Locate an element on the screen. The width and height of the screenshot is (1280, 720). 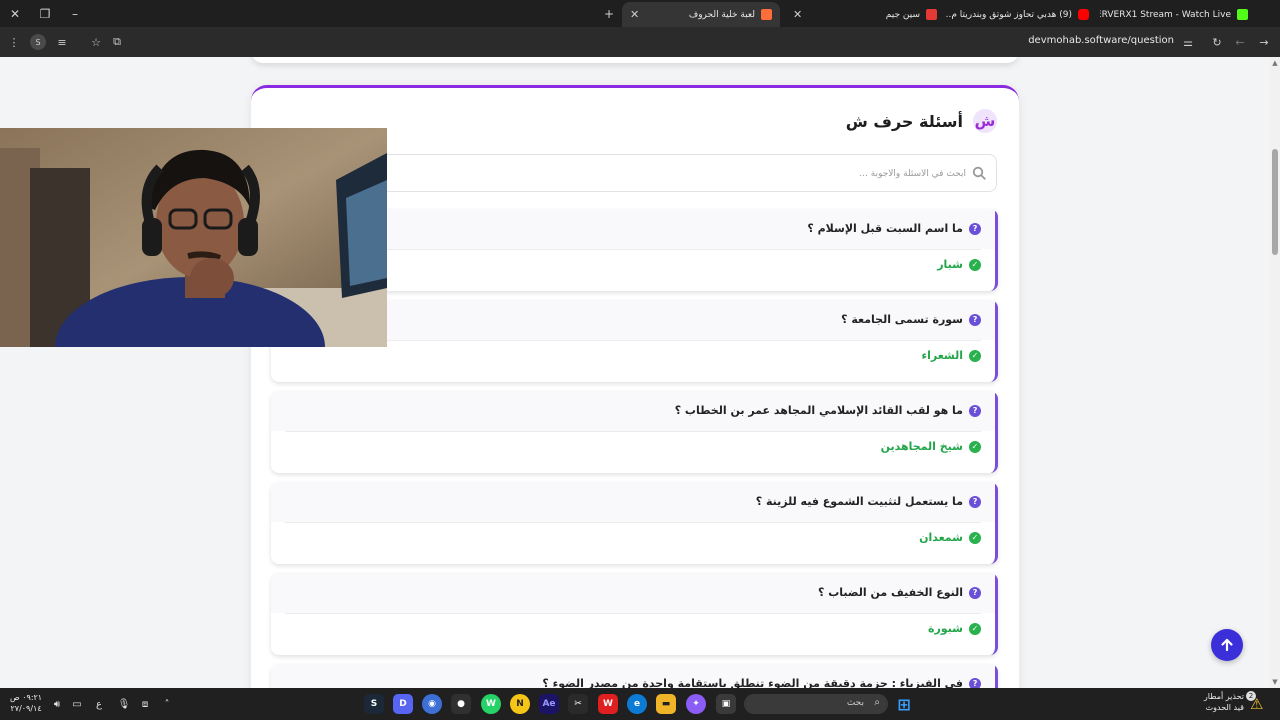
obs-app-icon: ● is located at coordinates (461, 704).